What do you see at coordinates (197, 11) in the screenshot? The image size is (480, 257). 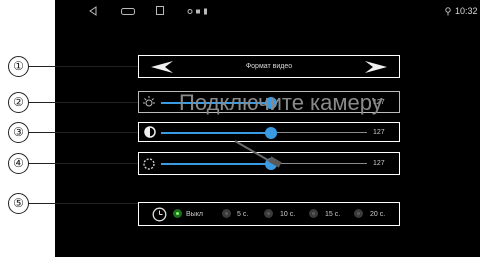 I see `notification-icons` at bounding box center [197, 11].